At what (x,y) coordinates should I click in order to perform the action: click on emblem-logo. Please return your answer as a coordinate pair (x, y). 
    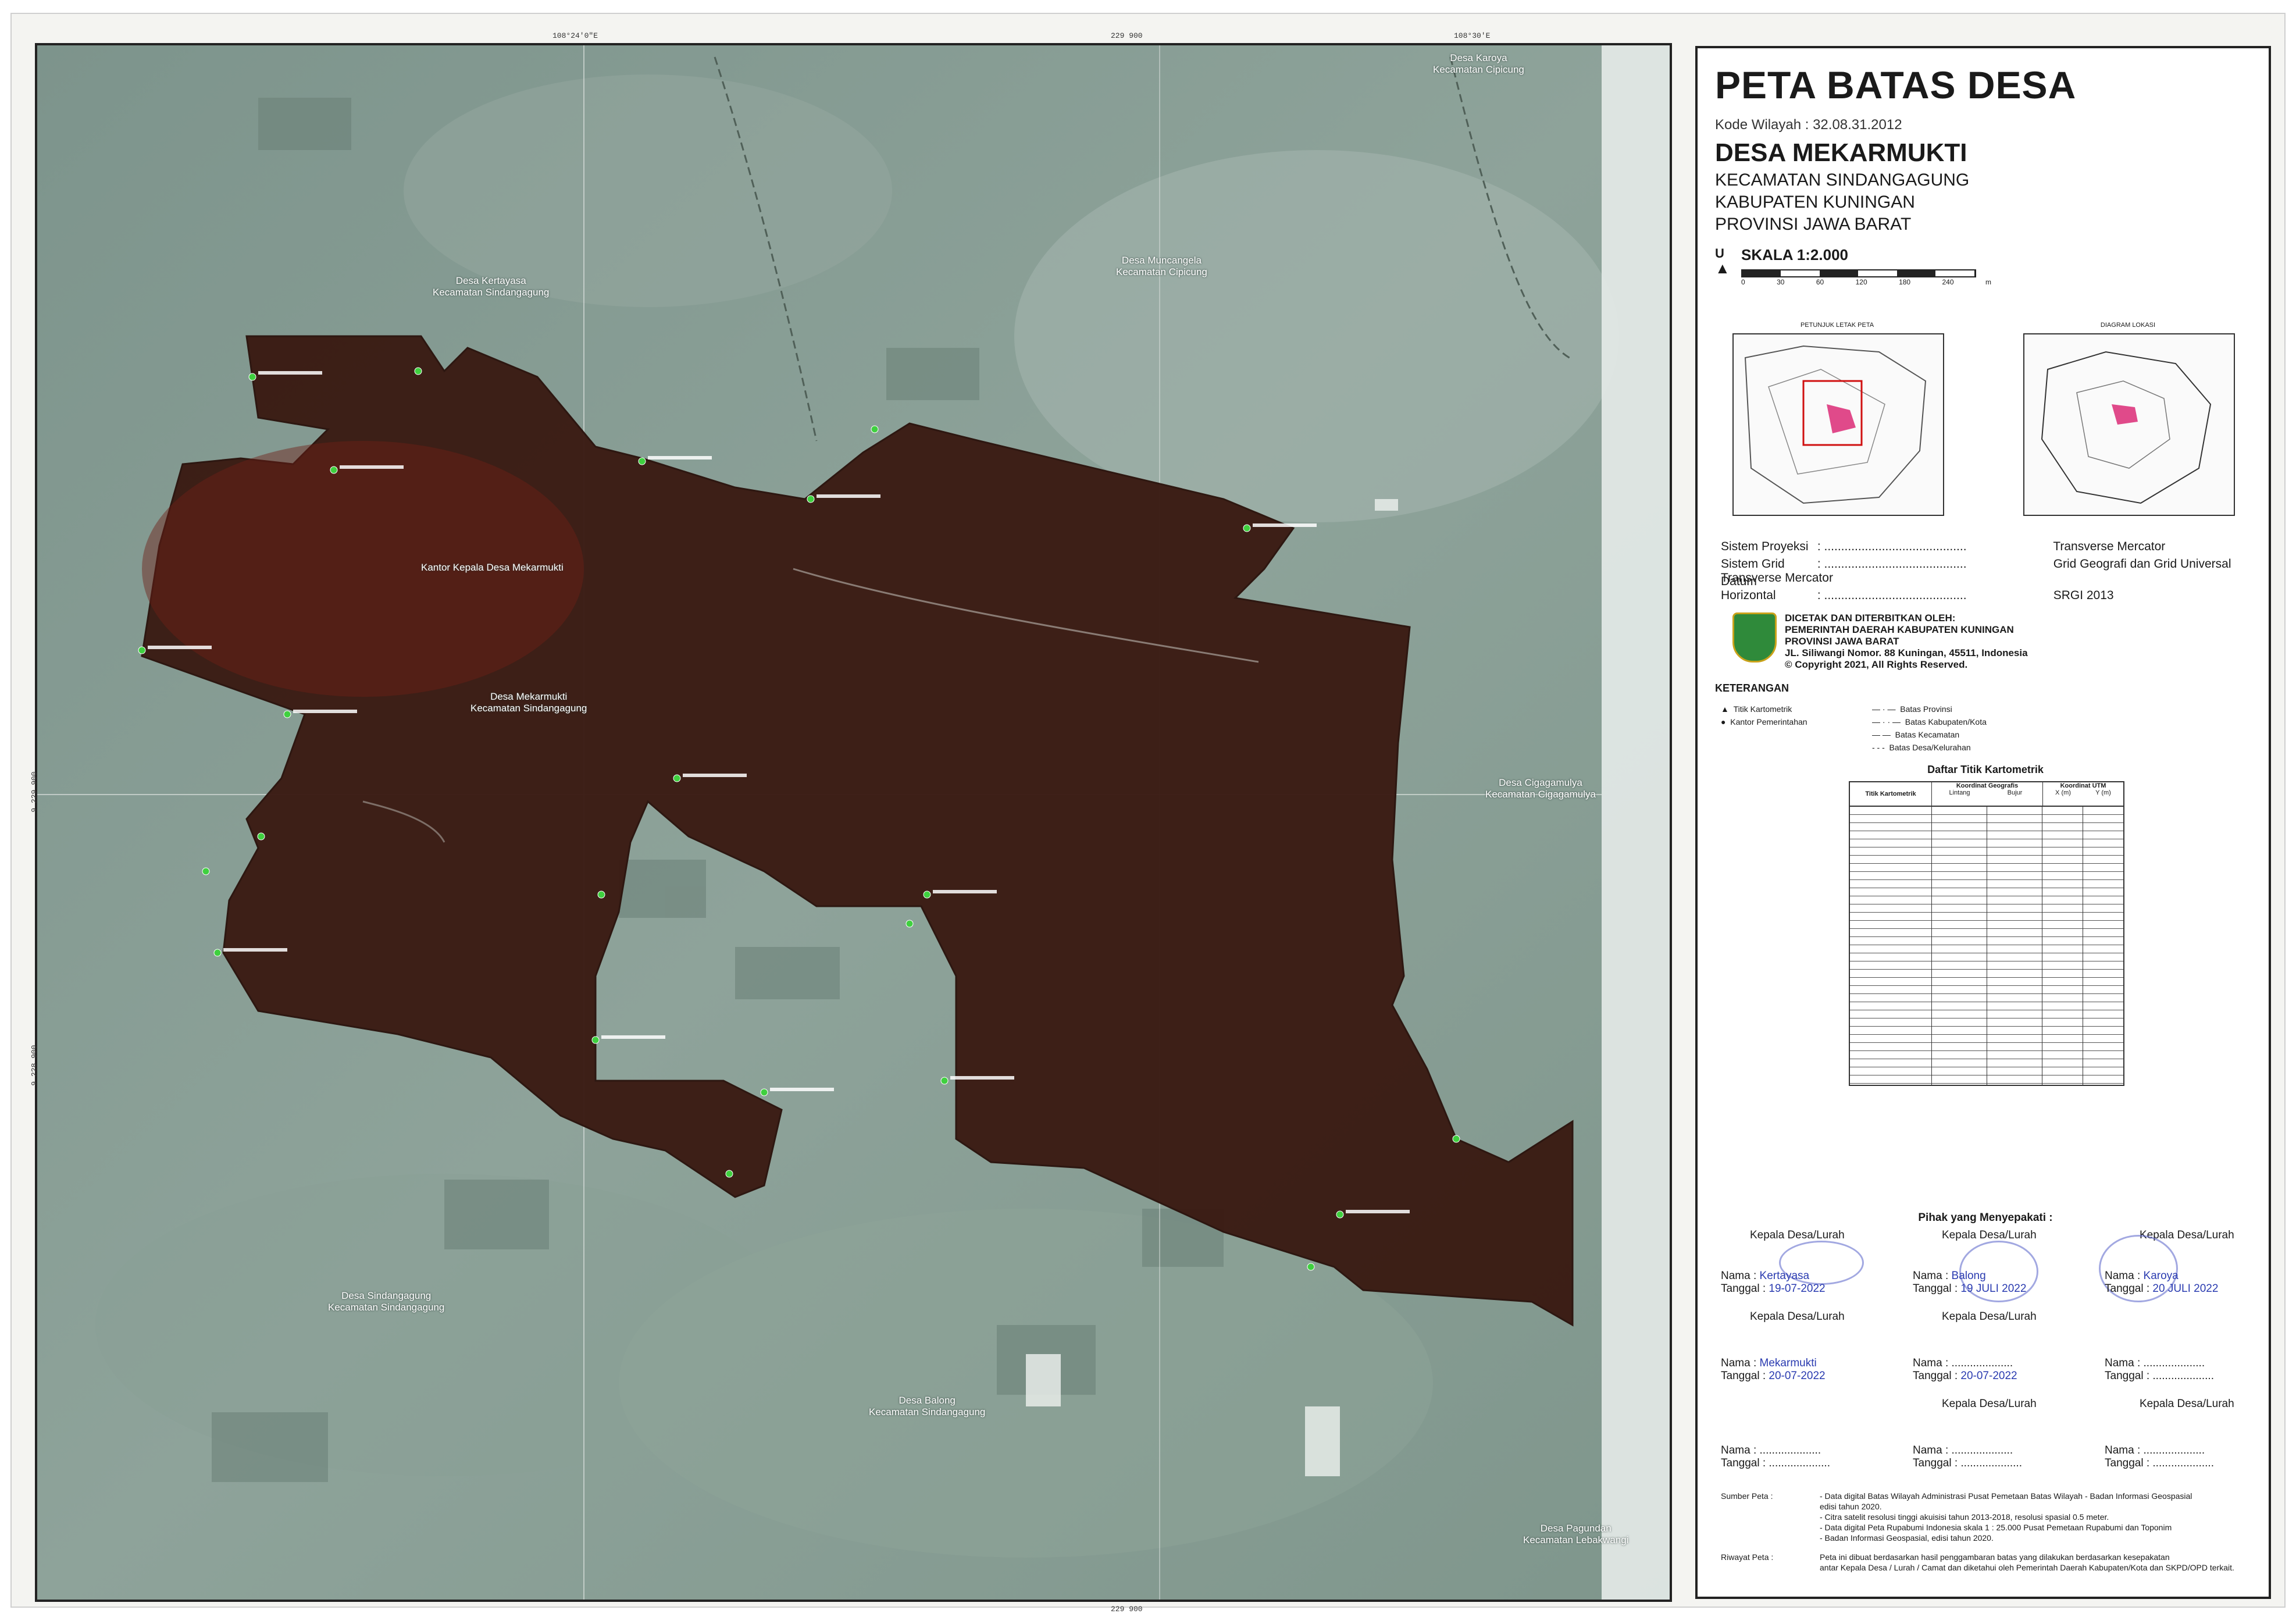
    Looking at the image, I should click on (1754, 637).